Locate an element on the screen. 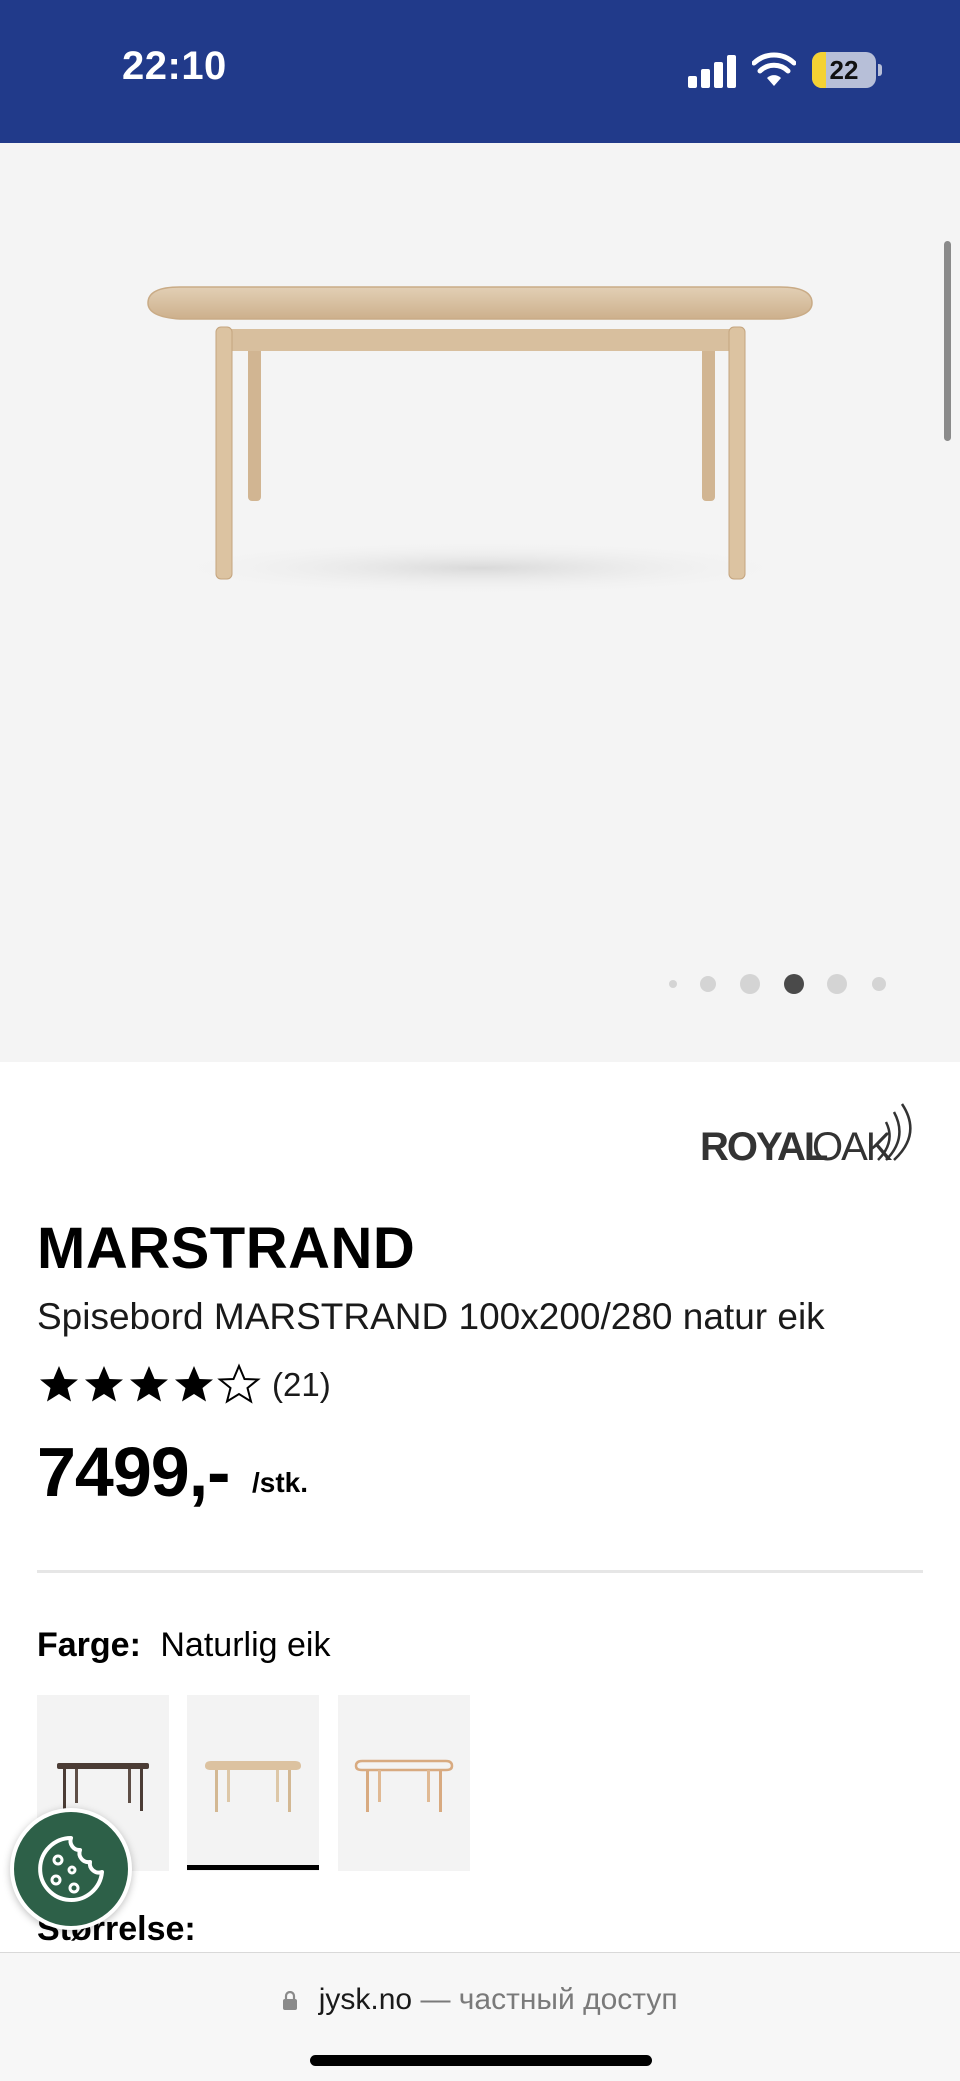 The height and width of the screenshot is (2081, 960). address-field: jysk.no — частный доступ is located at coordinates (480, 2000).